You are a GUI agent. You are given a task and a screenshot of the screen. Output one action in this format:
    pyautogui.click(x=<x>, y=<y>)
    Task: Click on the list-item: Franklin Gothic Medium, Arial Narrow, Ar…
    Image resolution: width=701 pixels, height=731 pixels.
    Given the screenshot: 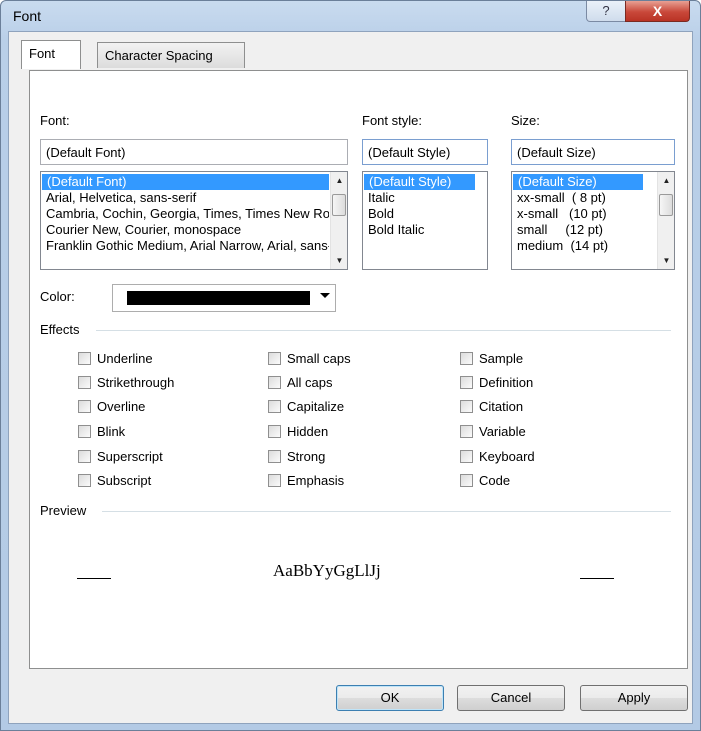 What is the action you would take?
    pyautogui.click(x=185, y=246)
    